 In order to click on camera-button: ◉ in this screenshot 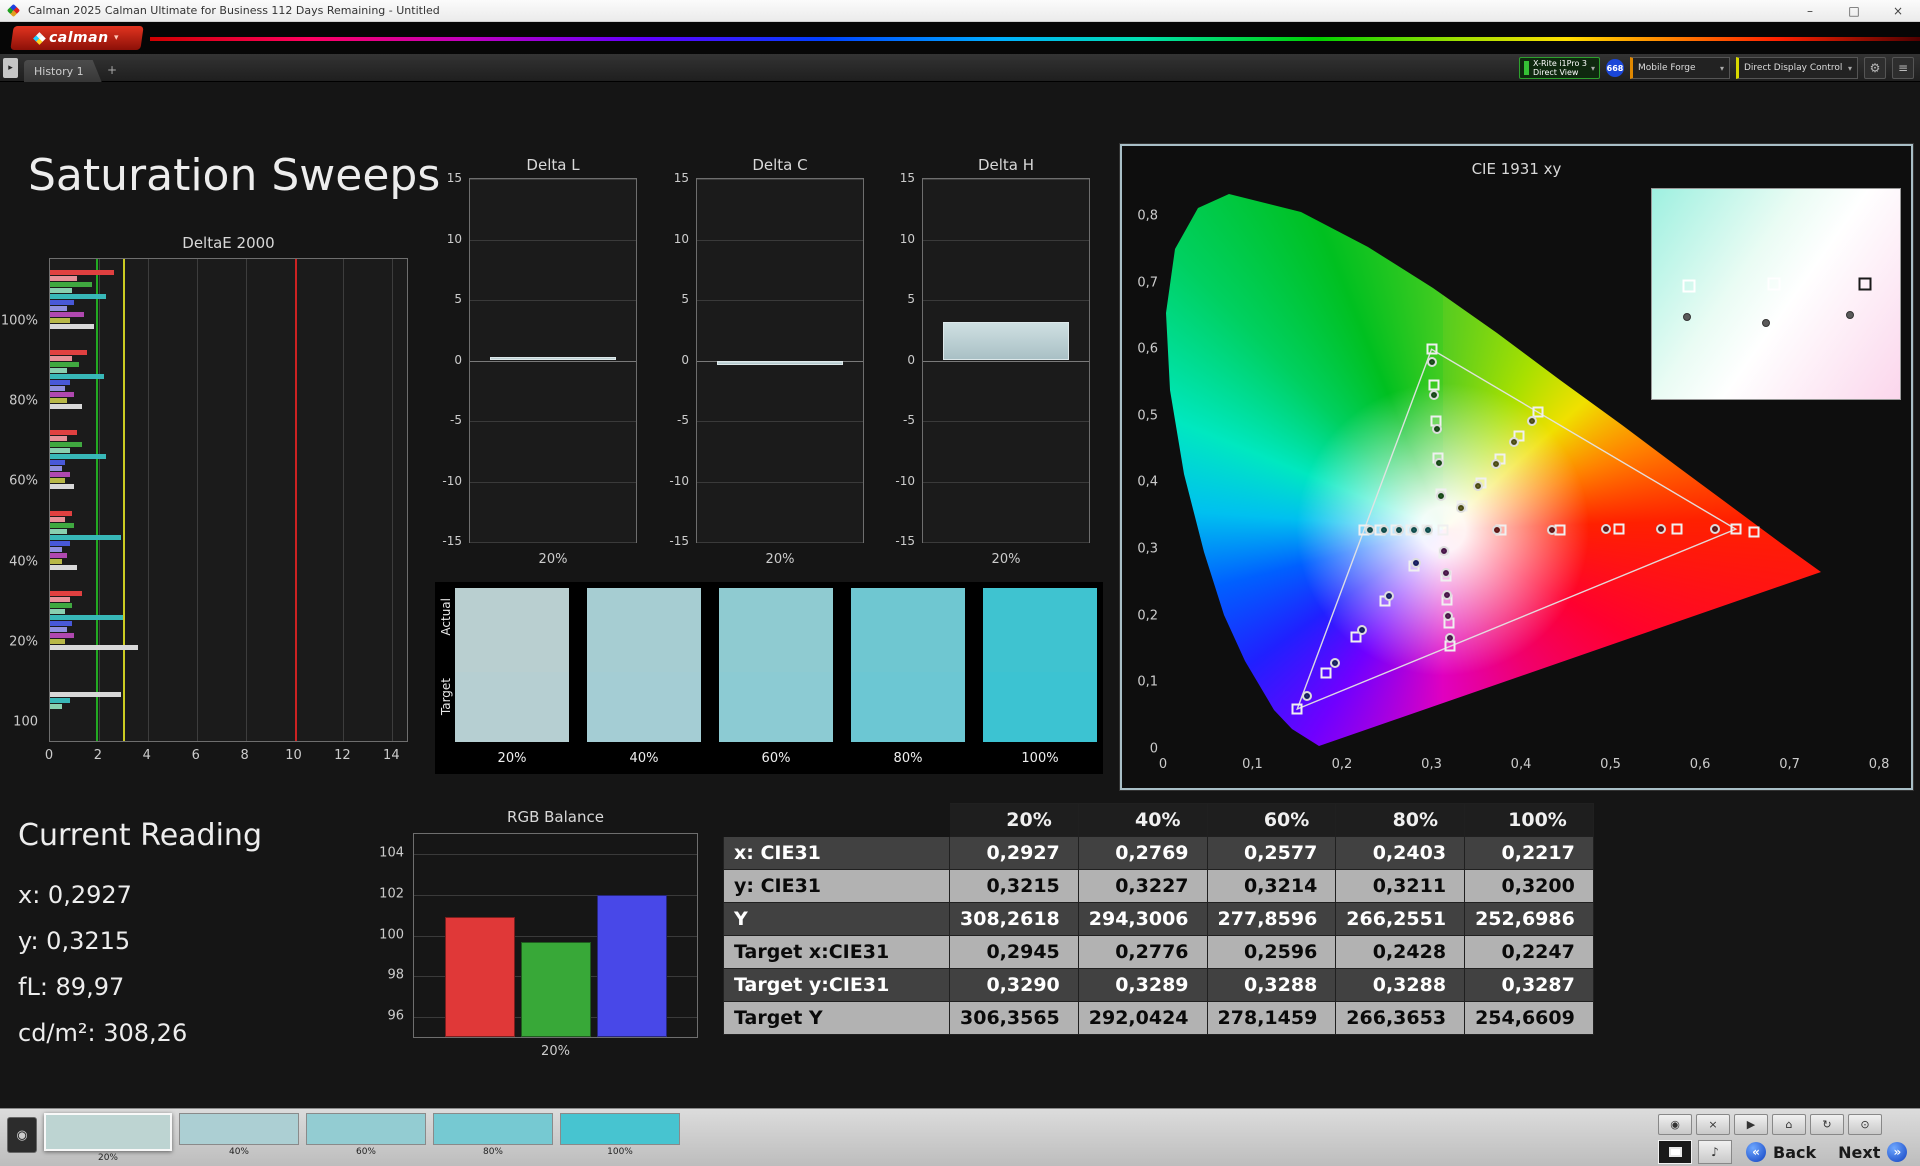, I will do `click(1675, 1124)`.